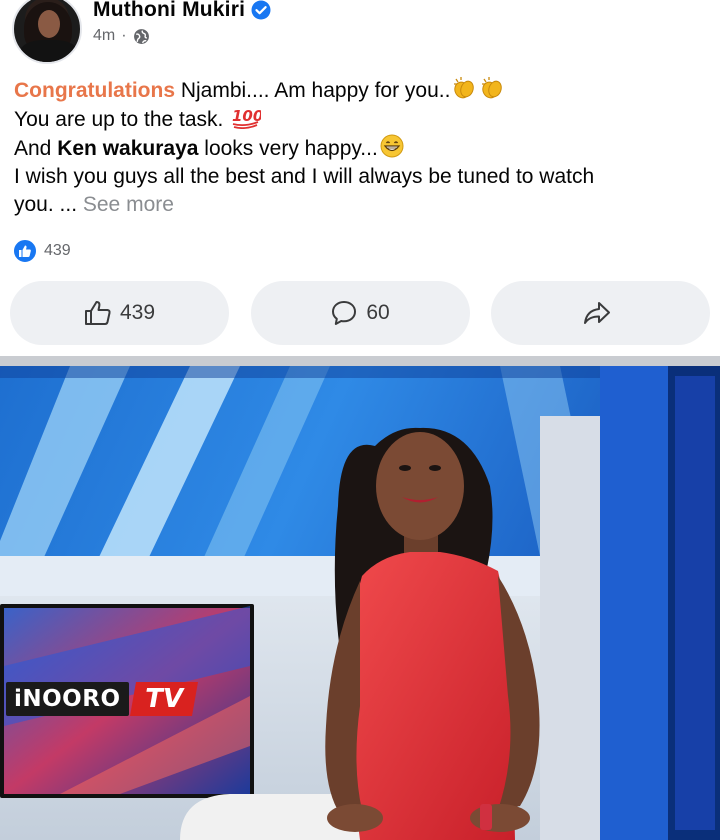 The height and width of the screenshot is (840, 720). I want to click on post-timestamp: 4m, so click(104, 36).